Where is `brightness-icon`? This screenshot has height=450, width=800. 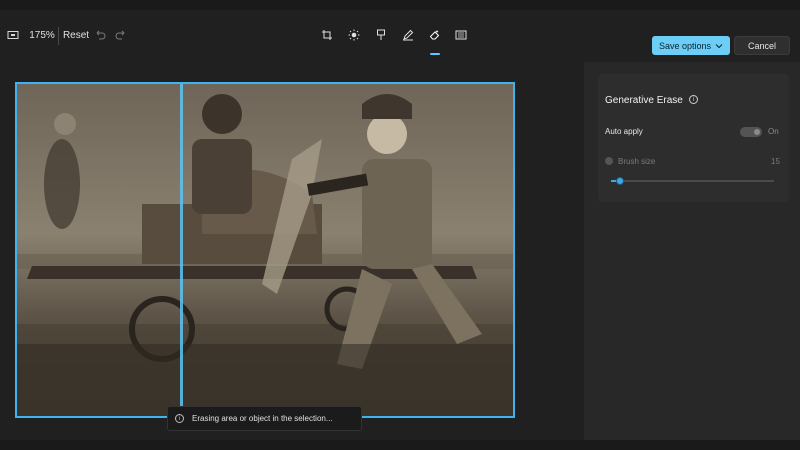 brightness-icon is located at coordinates (354, 35).